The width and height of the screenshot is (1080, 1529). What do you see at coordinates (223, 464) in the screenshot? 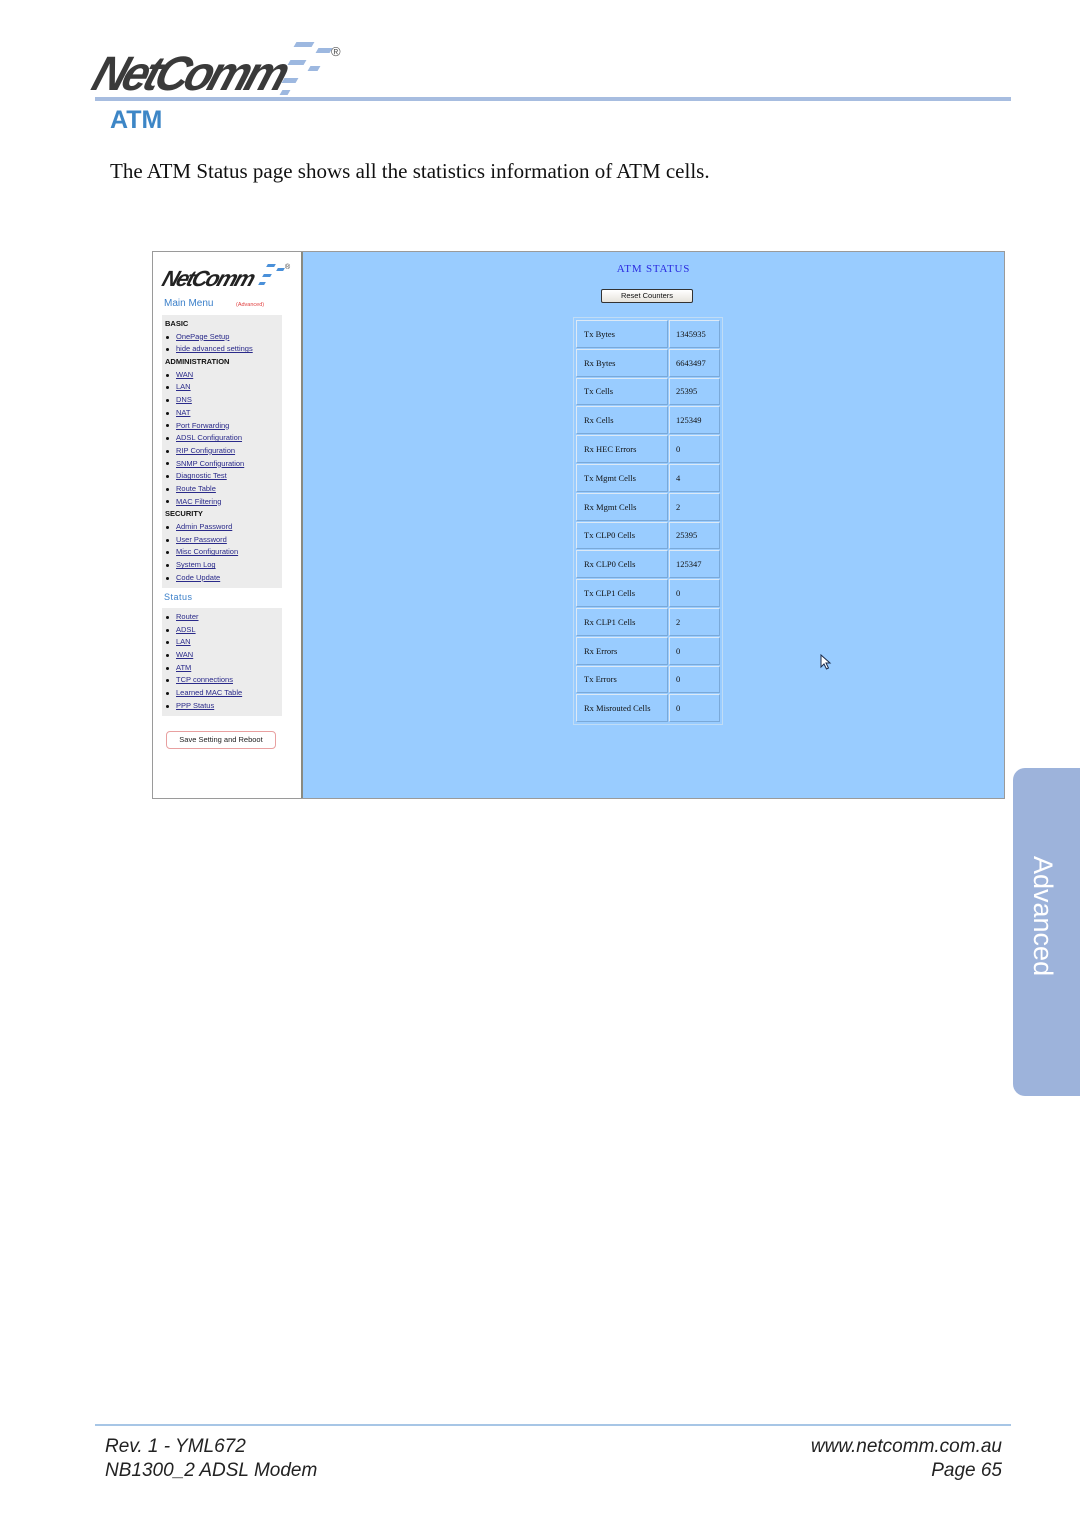
I see `menu-item-snmp-configuration: SNMP Configuration` at bounding box center [223, 464].